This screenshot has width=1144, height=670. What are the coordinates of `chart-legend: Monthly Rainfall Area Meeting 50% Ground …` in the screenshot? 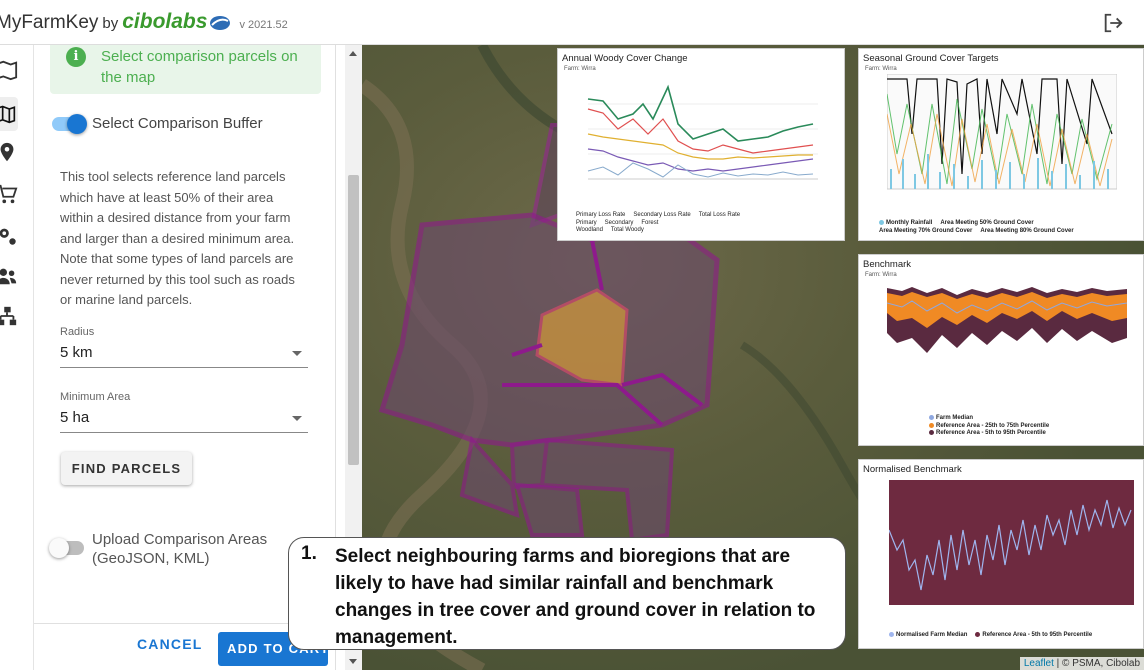 It's located at (1010, 227).